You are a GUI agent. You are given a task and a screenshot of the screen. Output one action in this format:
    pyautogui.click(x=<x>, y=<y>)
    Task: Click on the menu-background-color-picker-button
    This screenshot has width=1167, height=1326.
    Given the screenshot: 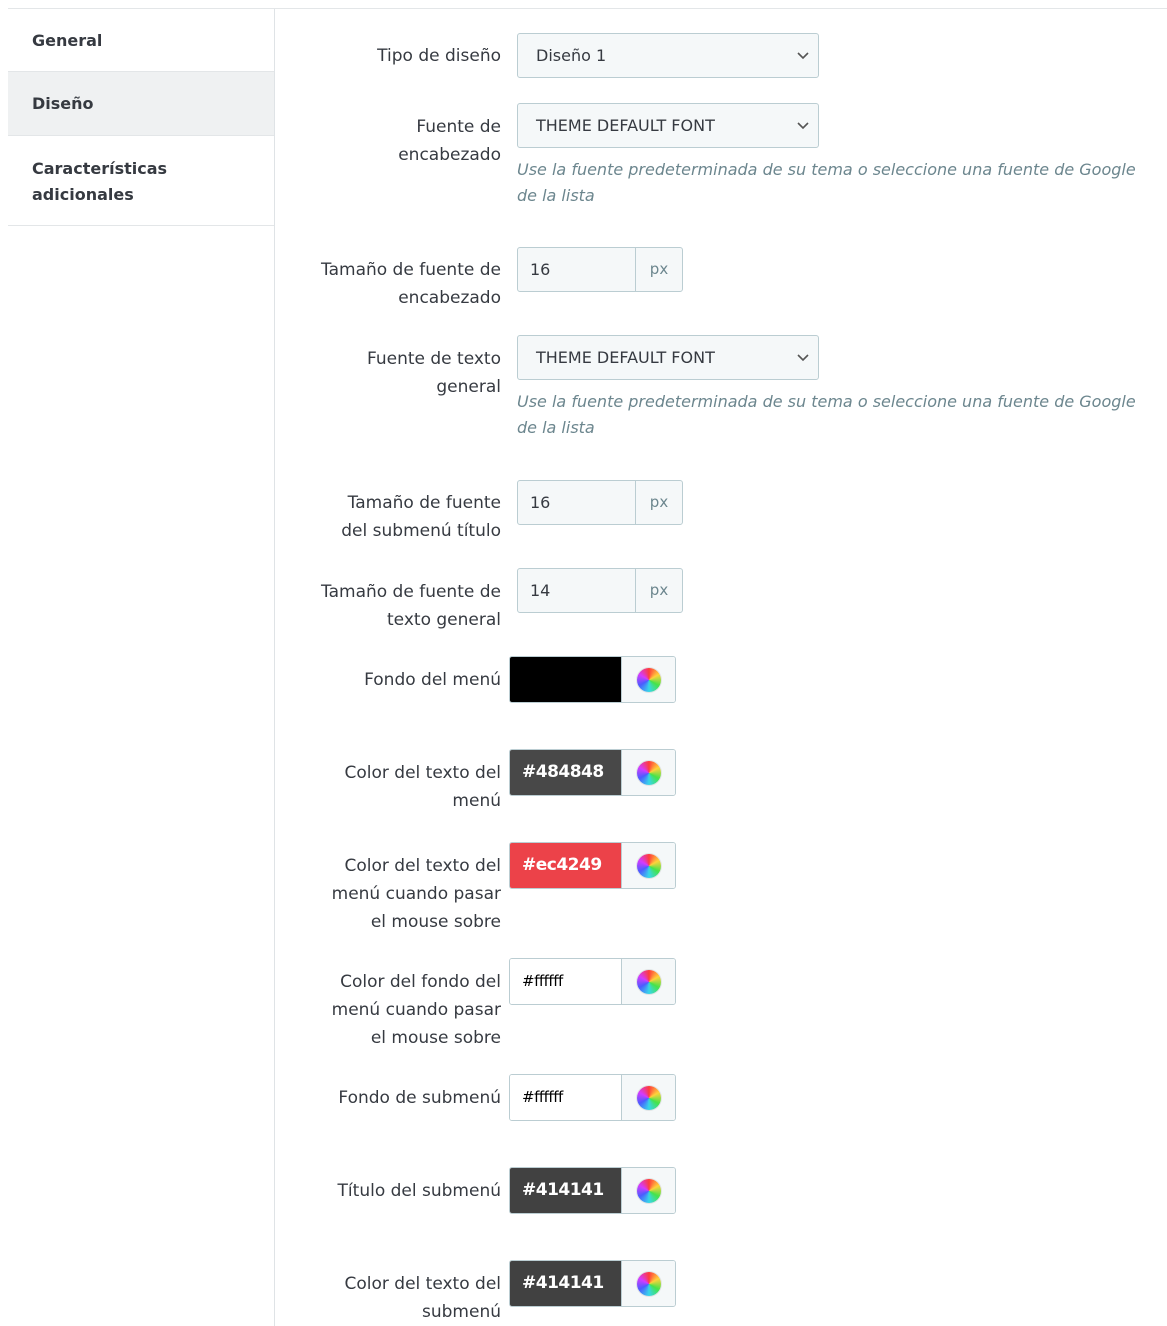 What is the action you would take?
    pyautogui.click(x=648, y=679)
    